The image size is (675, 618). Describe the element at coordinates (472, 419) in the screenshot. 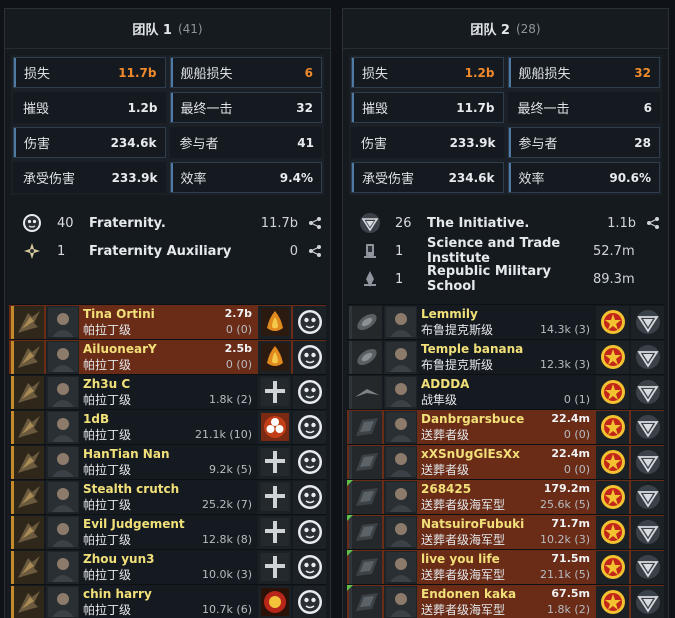

I see `pilot-name: Danbrgarsbuce` at that location.